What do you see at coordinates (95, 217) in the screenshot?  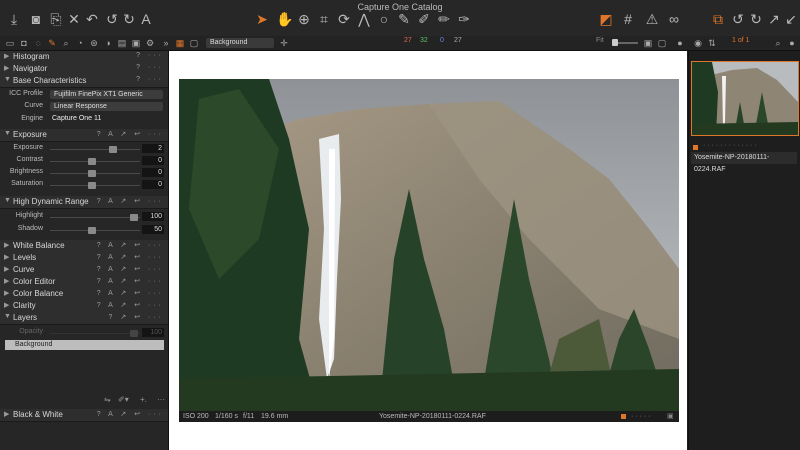 I see `highlight-slider` at bounding box center [95, 217].